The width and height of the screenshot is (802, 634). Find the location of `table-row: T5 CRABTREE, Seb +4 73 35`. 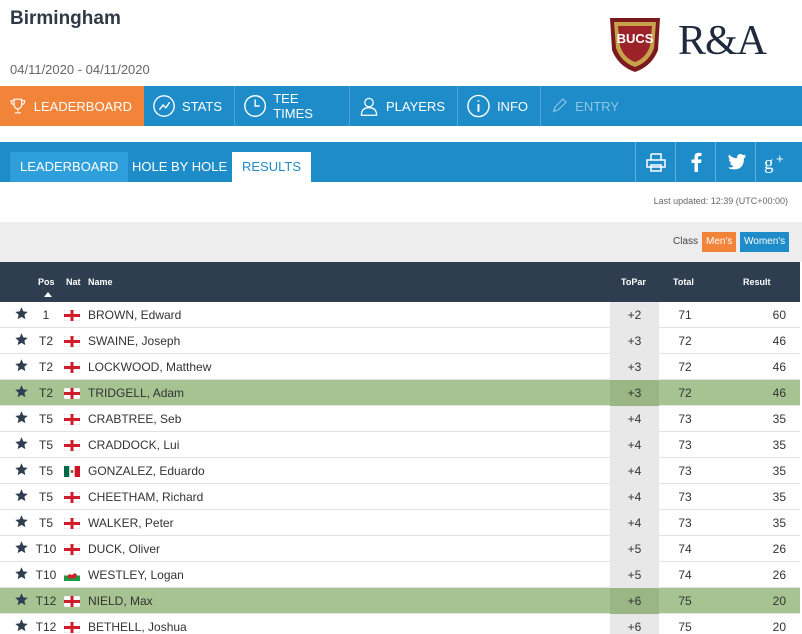

table-row: T5 CRABTREE, Seb +4 73 35 is located at coordinates (400, 419).